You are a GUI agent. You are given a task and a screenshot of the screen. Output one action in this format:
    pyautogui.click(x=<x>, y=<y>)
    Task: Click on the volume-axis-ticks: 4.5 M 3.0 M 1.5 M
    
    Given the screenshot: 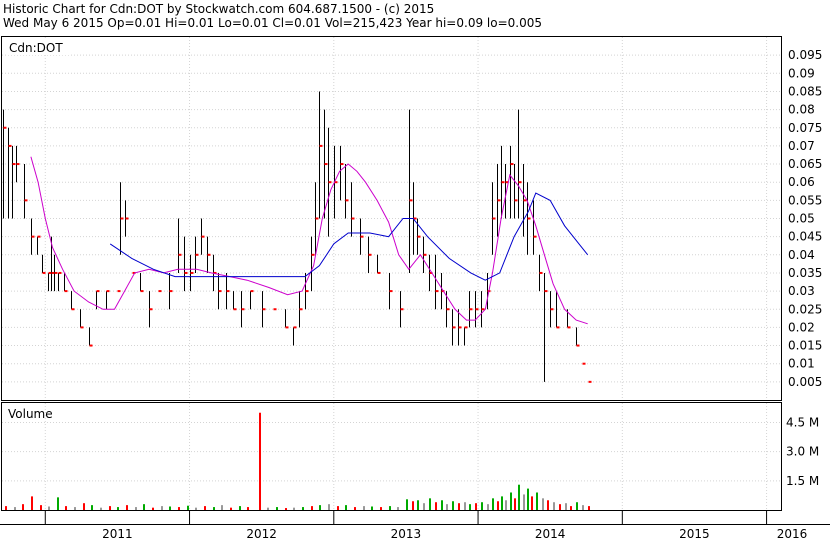 What is the action you would take?
    pyautogui.click(x=802, y=451)
    